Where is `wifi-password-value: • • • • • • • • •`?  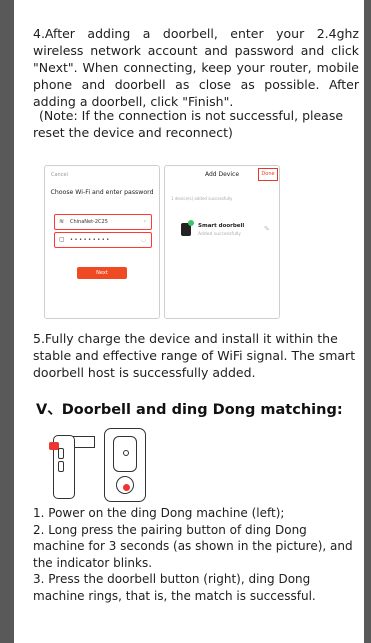 wifi-password-value: • • • • • • • • • is located at coordinates (90, 240).